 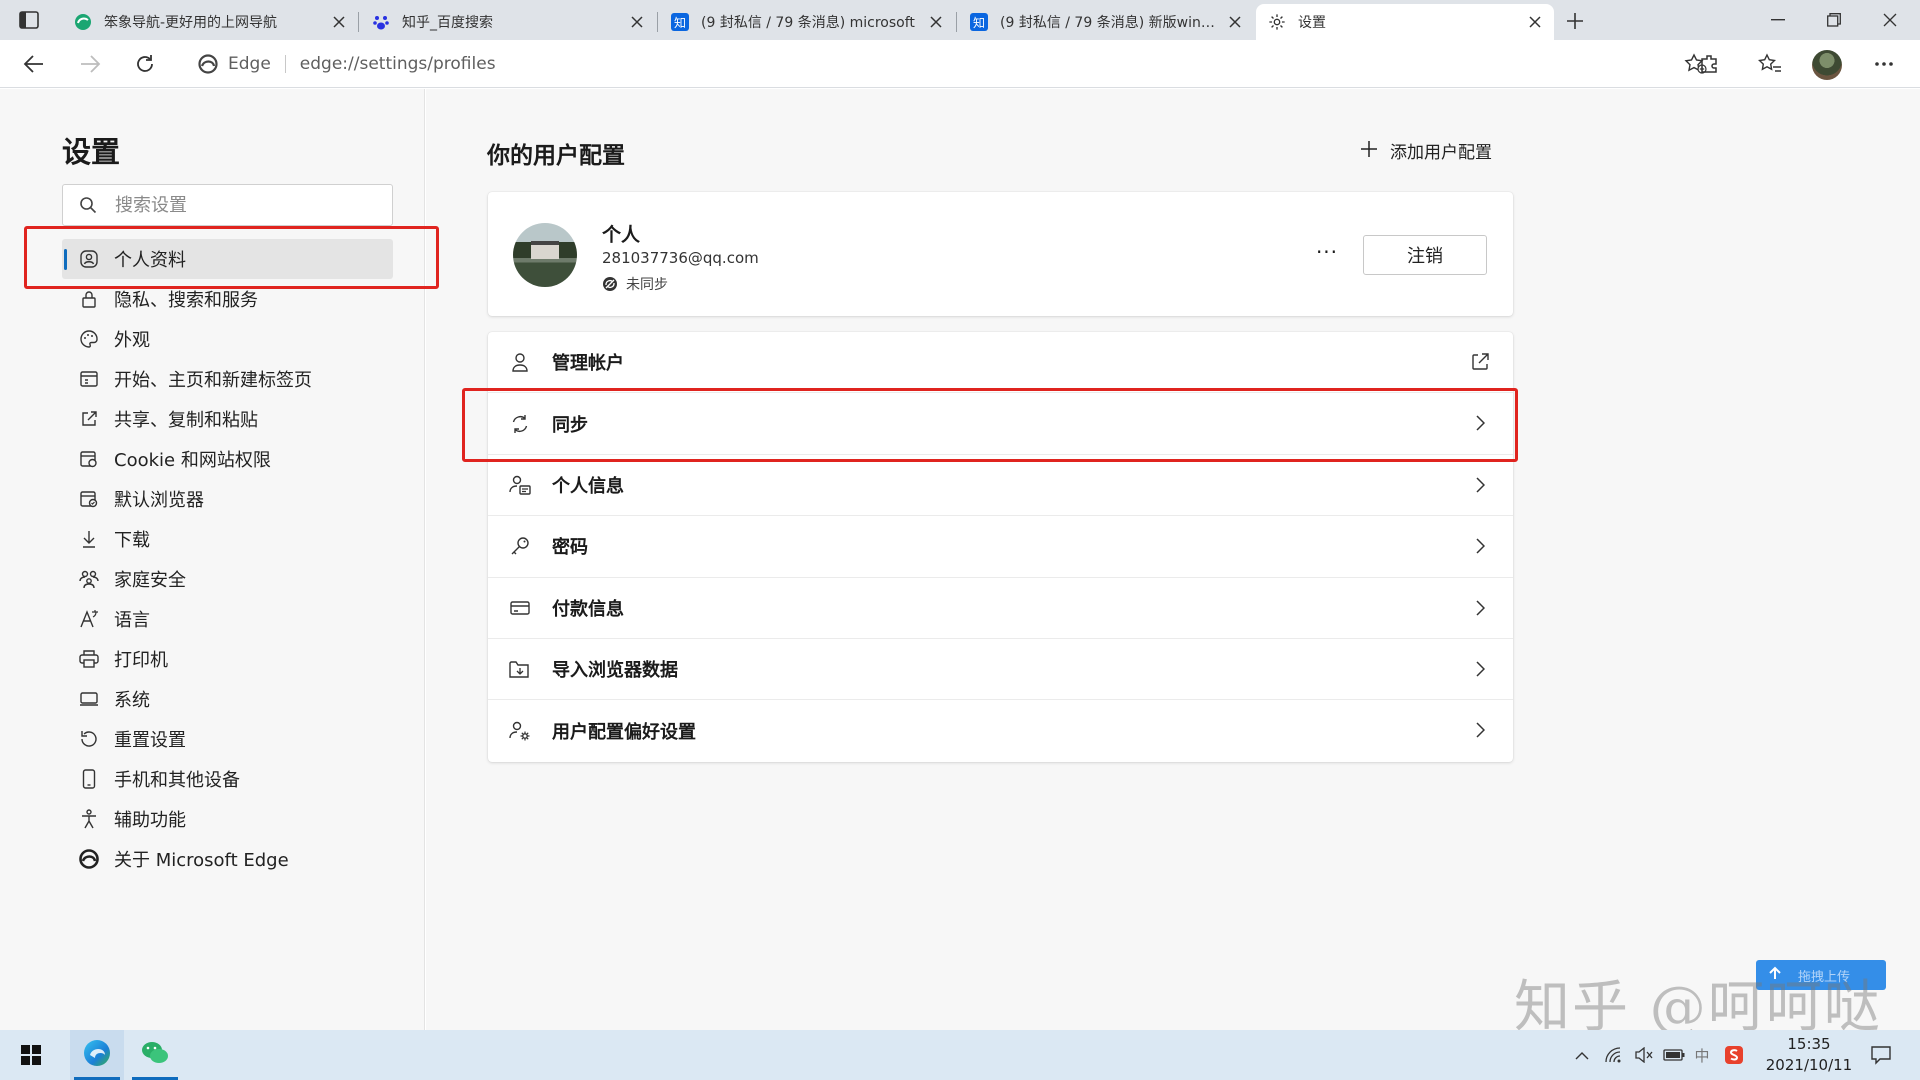 What do you see at coordinates (150, 580) in the screenshot?
I see `sidebar-item-label: 家庭安全` at bounding box center [150, 580].